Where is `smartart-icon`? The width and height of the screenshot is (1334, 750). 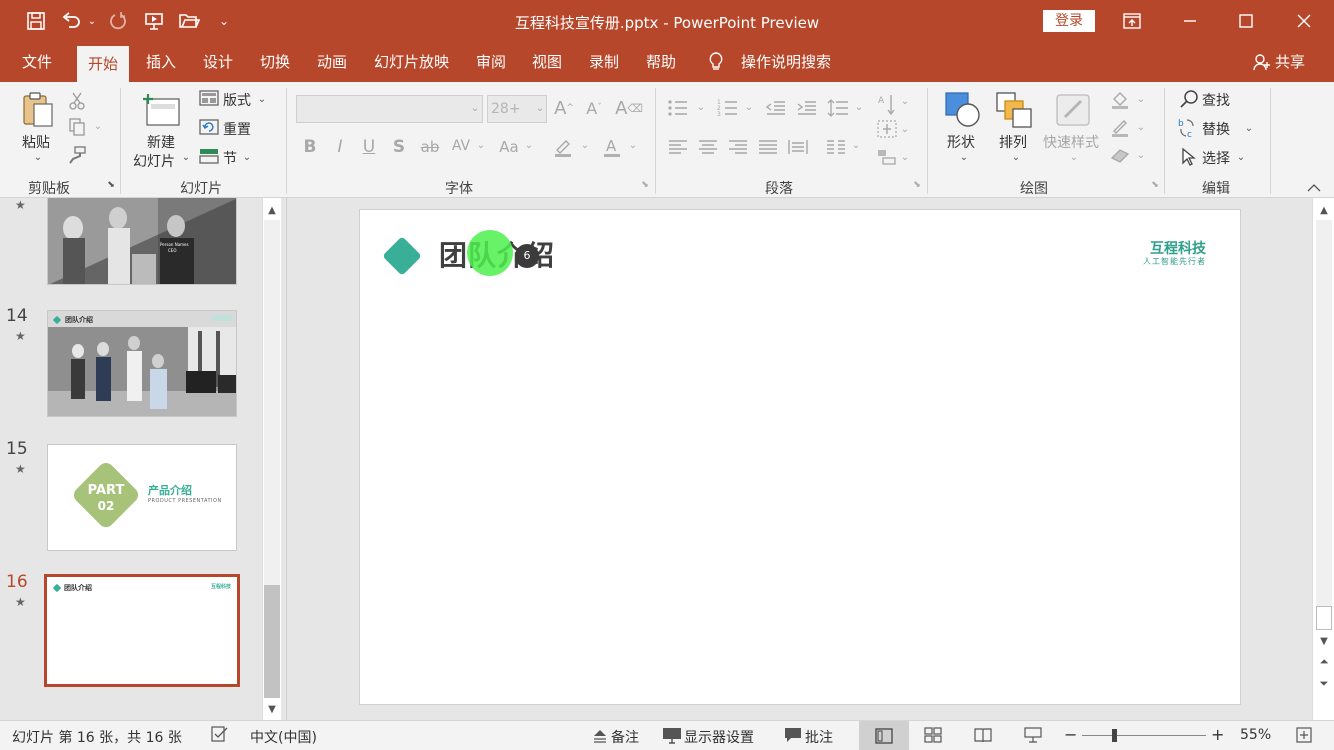 smartart-icon is located at coordinates (887, 157).